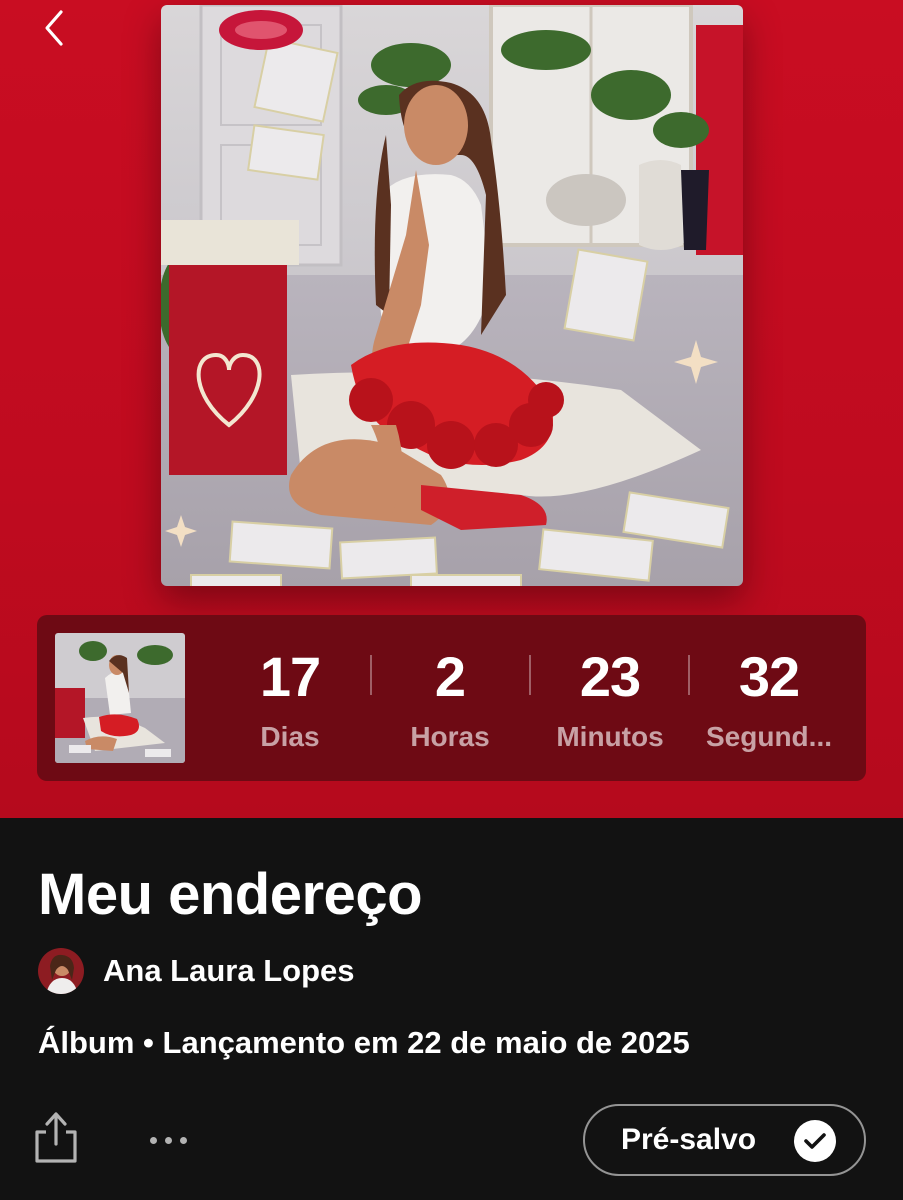  Describe the element at coordinates (610, 676) in the screenshot. I see `countdown-minutes-value: 23` at that location.